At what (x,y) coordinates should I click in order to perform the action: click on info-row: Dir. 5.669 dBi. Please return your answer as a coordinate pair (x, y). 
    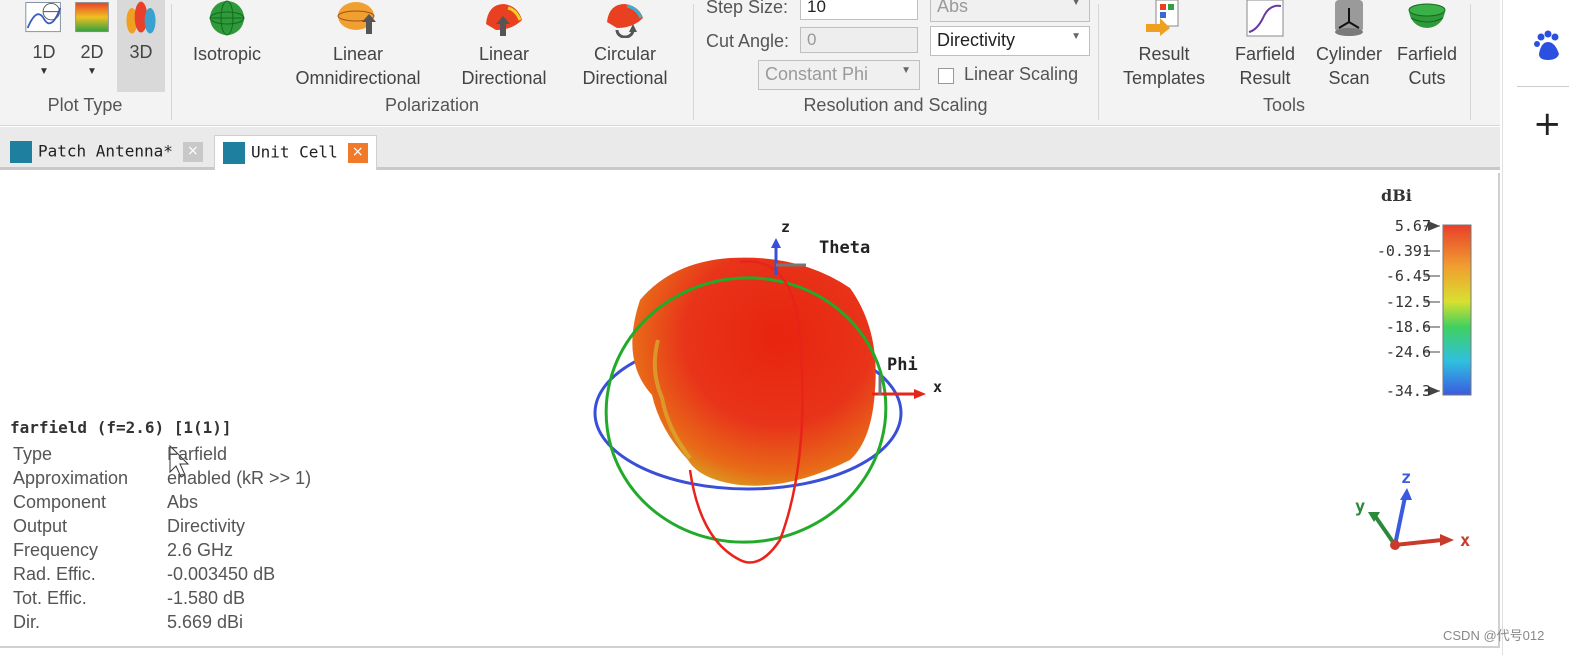
    Looking at the image, I should click on (162, 622).